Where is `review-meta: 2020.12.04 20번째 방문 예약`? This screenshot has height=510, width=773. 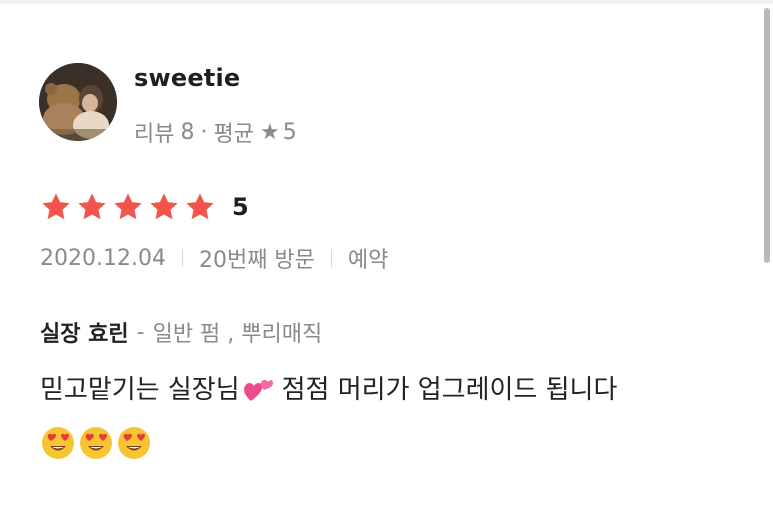
review-meta: 2020.12.04 20번째 방문 예약 is located at coordinates (214, 258).